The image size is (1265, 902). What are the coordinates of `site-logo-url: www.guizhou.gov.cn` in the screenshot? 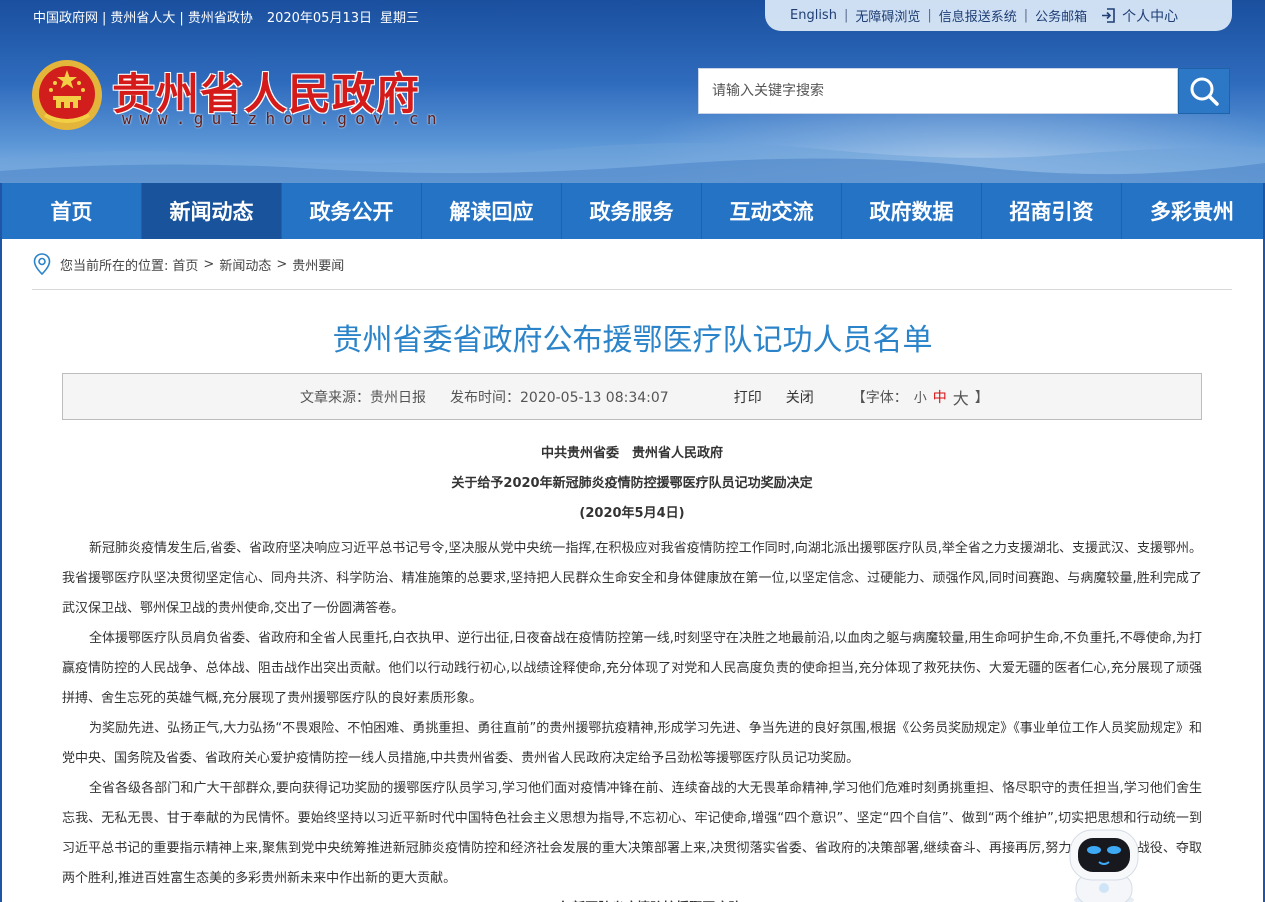 It's located at (283, 118).